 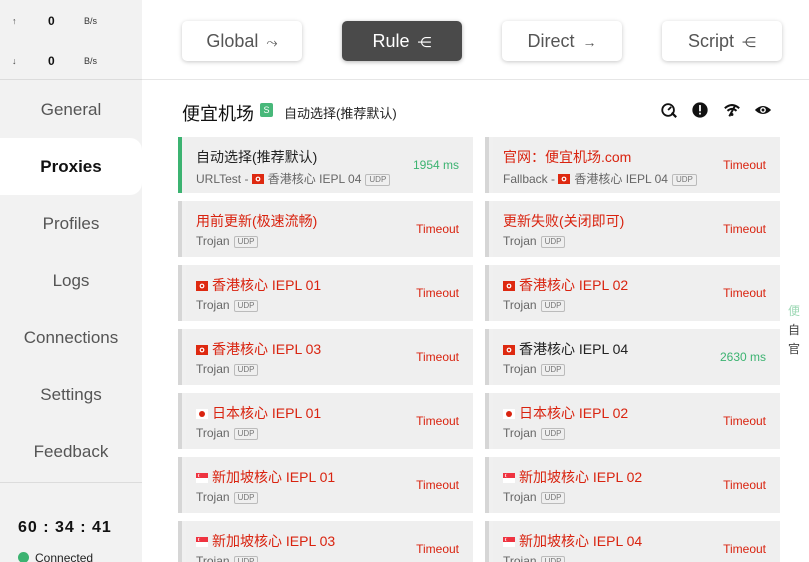 What do you see at coordinates (562, 41) in the screenshot?
I see `mode-direct-button: Direct →` at bounding box center [562, 41].